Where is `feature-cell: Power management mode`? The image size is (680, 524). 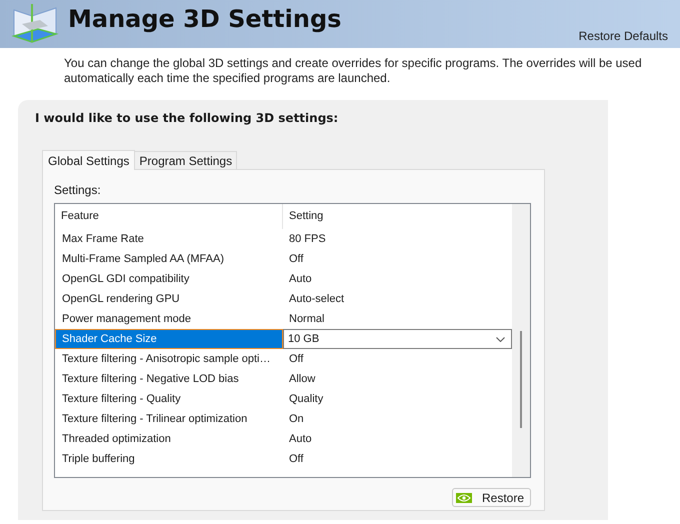 feature-cell: Power management mode is located at coordinates (169, 319).